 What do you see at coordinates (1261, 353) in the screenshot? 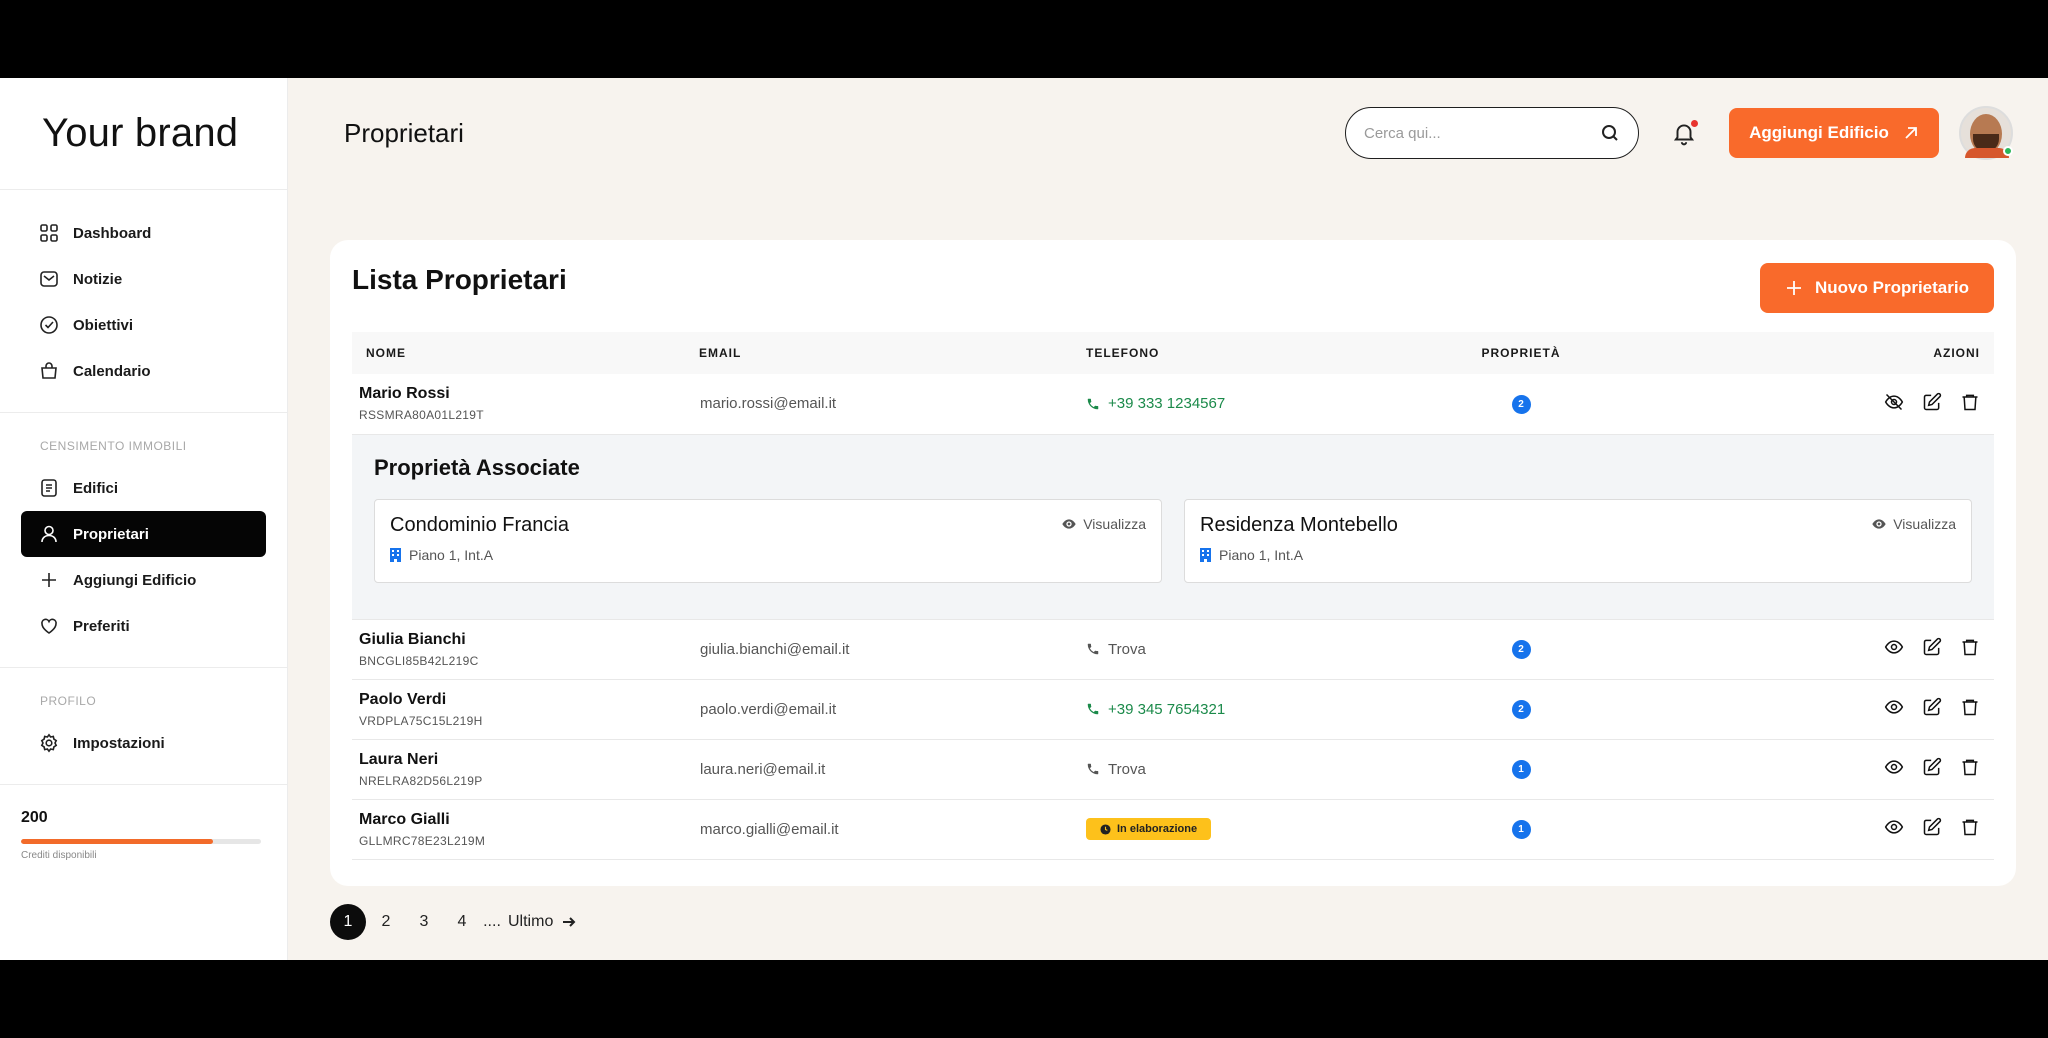
I see `column-header-phone: TELEFONO` at bounding box center [1261, 353].